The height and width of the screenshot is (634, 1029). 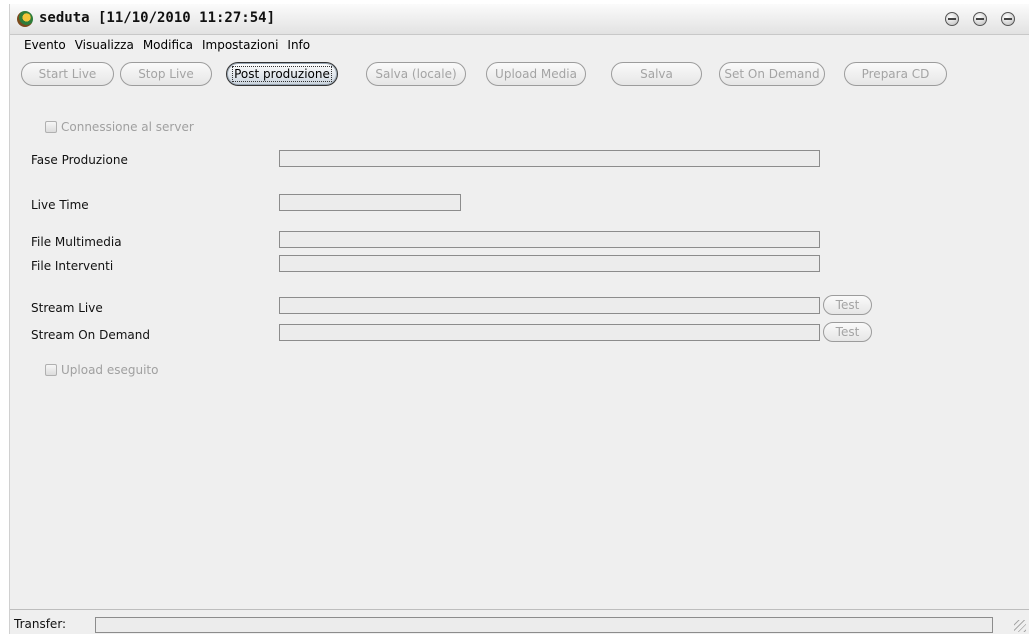 I want to click on start-live-label: Start Live, so click(x=67, y=74).